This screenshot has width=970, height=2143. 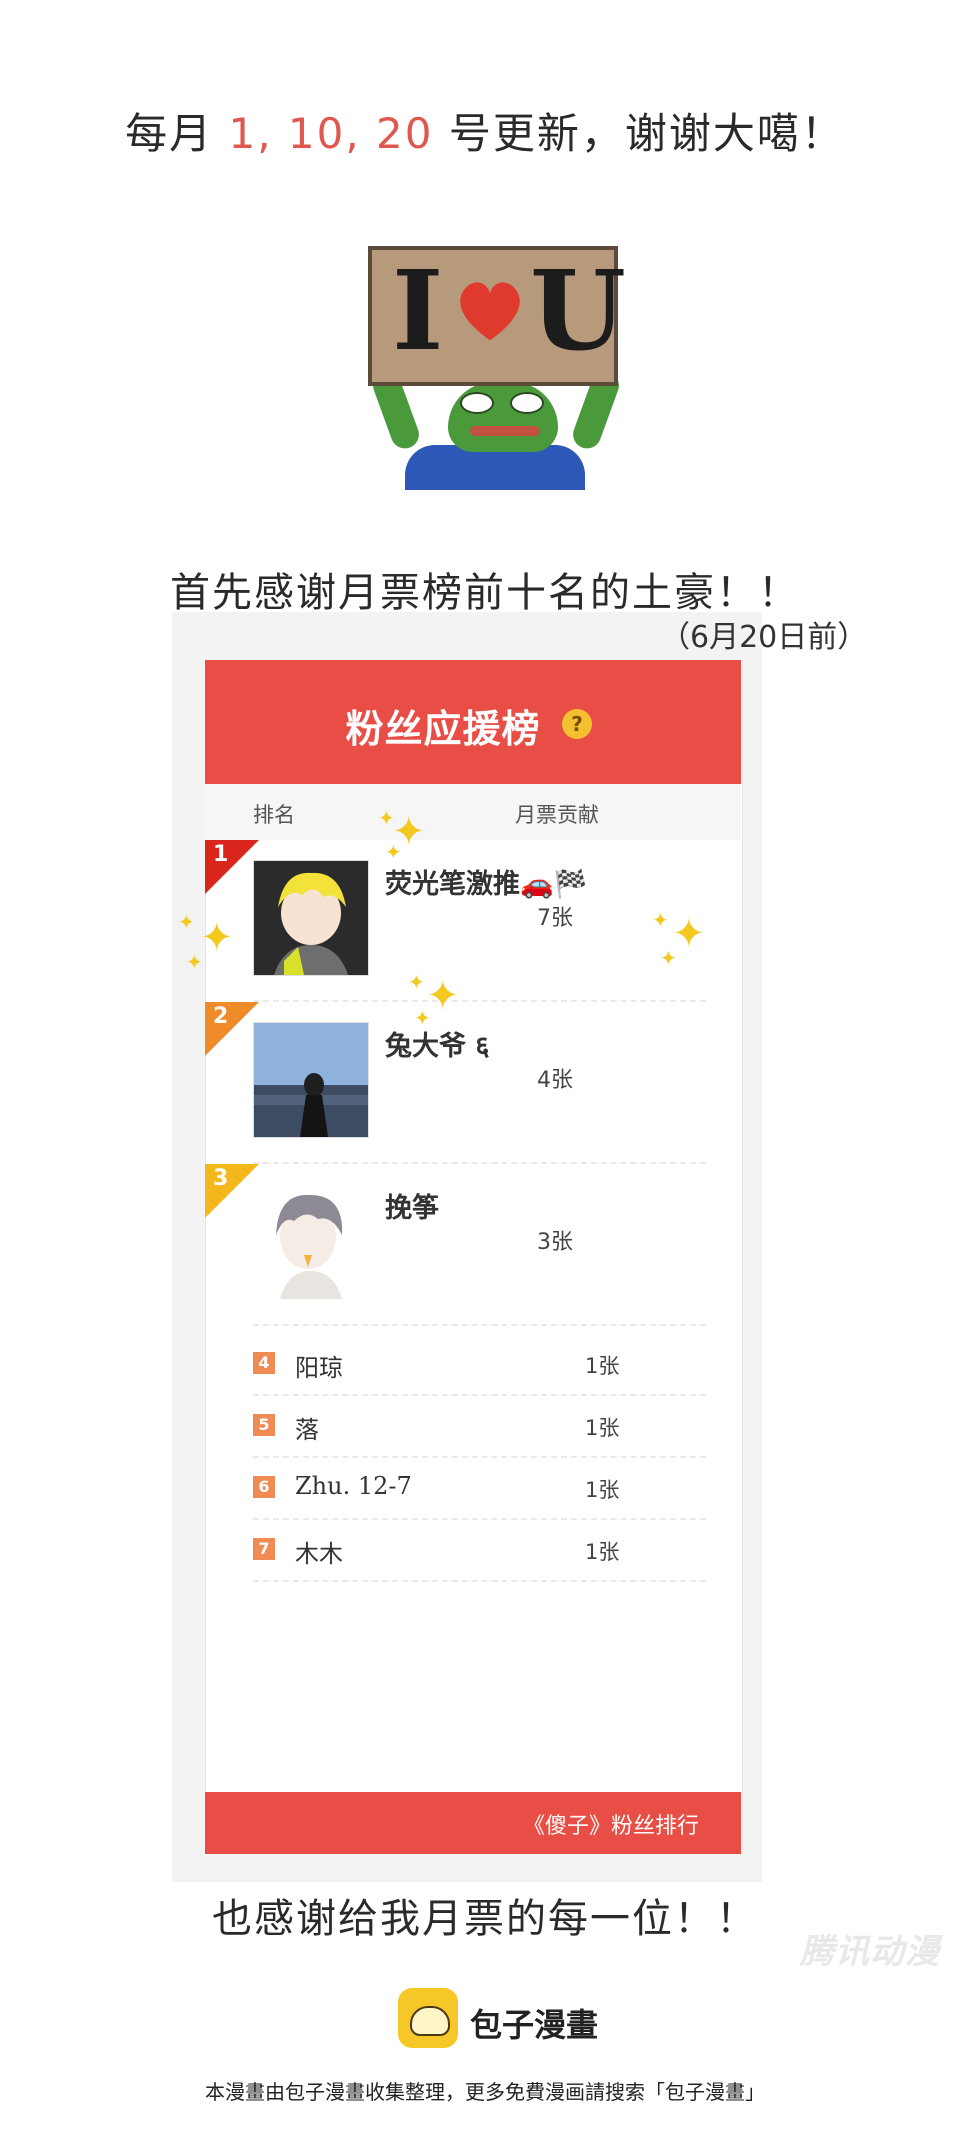 I want to click on watermark: 腾讯动漫, so click(x=870, y=1952).